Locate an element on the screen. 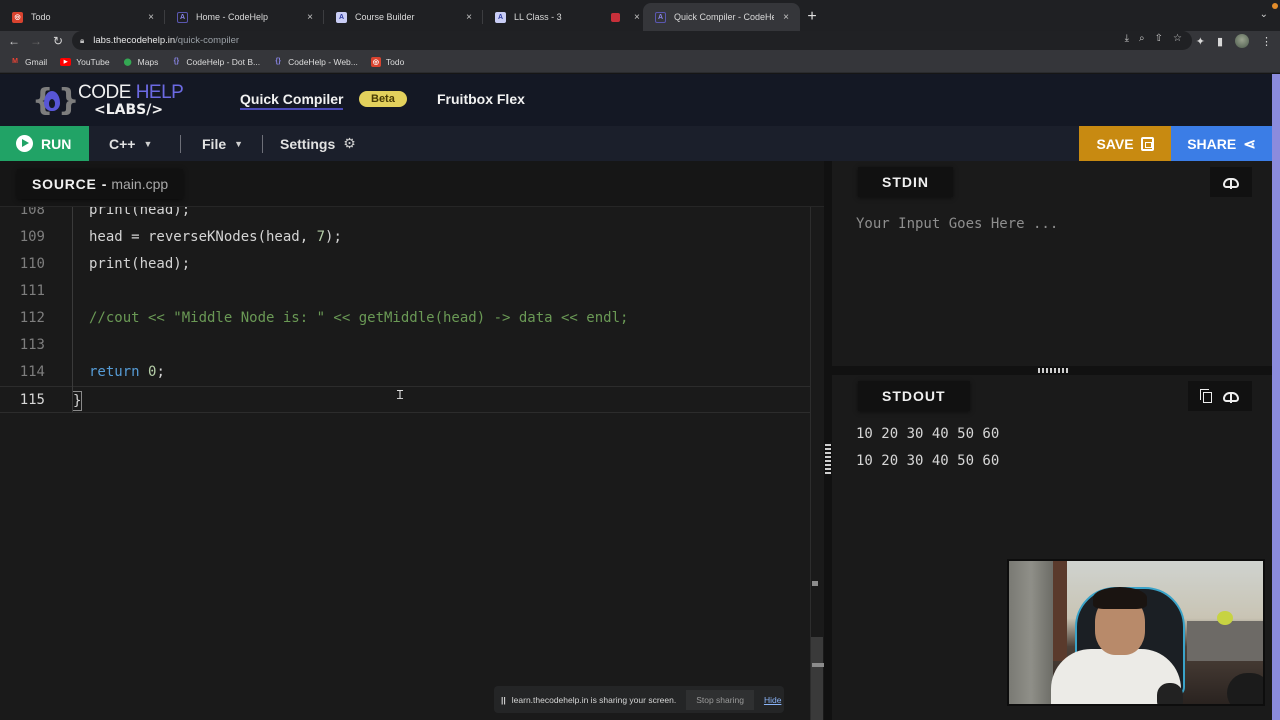 Image resolution: width=1280 pixels, height=720 pixels. browser-menu-icon: ⋮ is located at coordinates (1266, 41).